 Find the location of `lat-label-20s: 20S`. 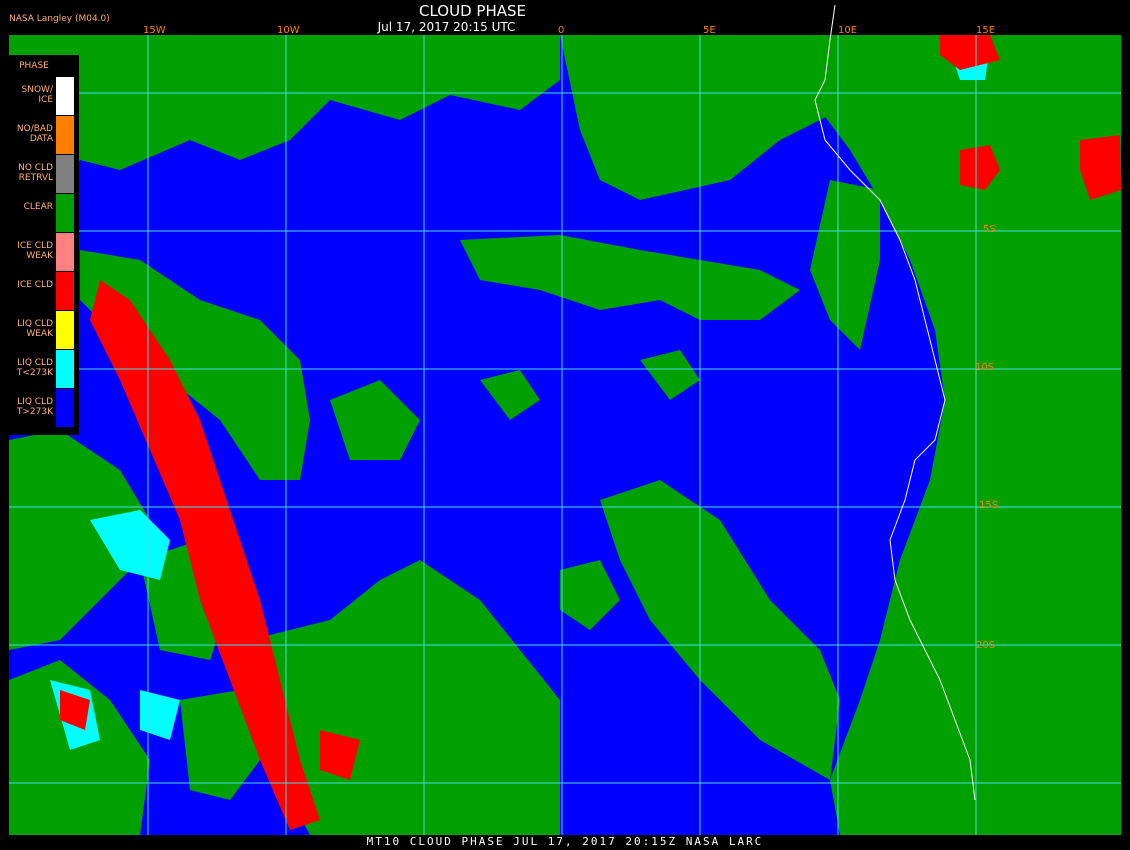

lat-label-20s: 20S is located at coordinates (985, 645).